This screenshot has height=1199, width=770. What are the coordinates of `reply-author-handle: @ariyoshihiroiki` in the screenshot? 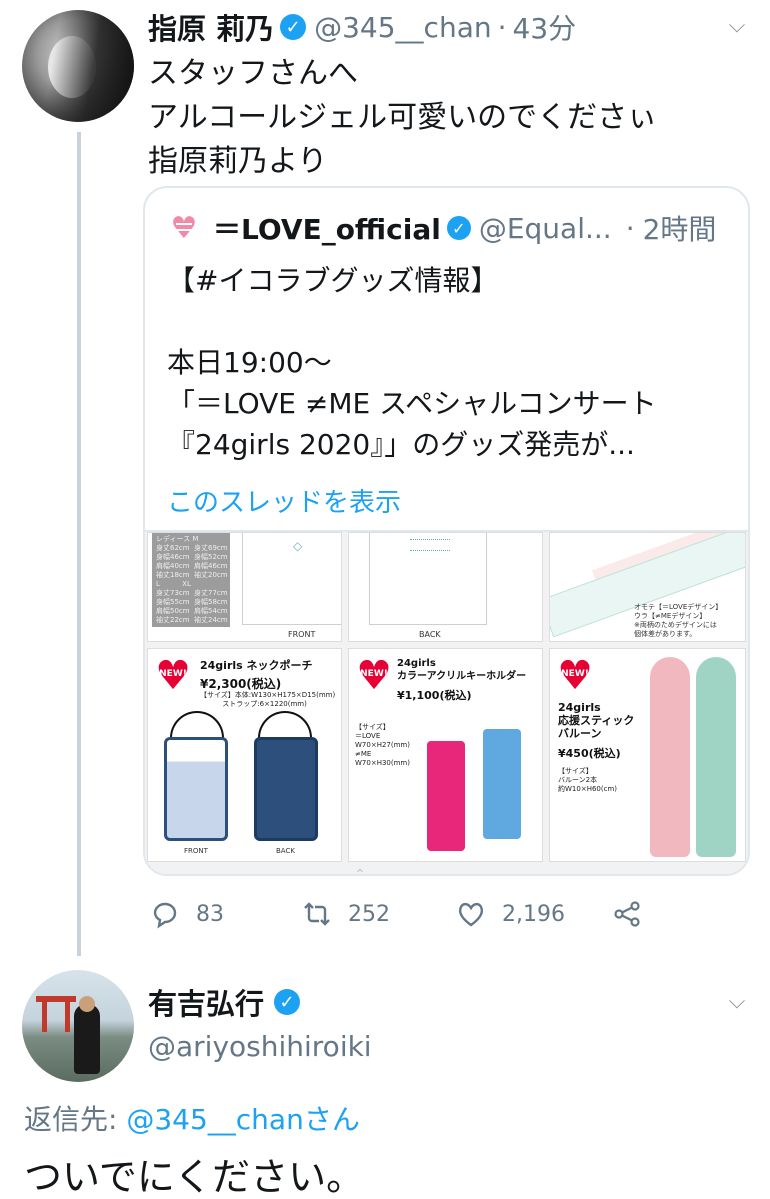 It's located at (260, 1046).